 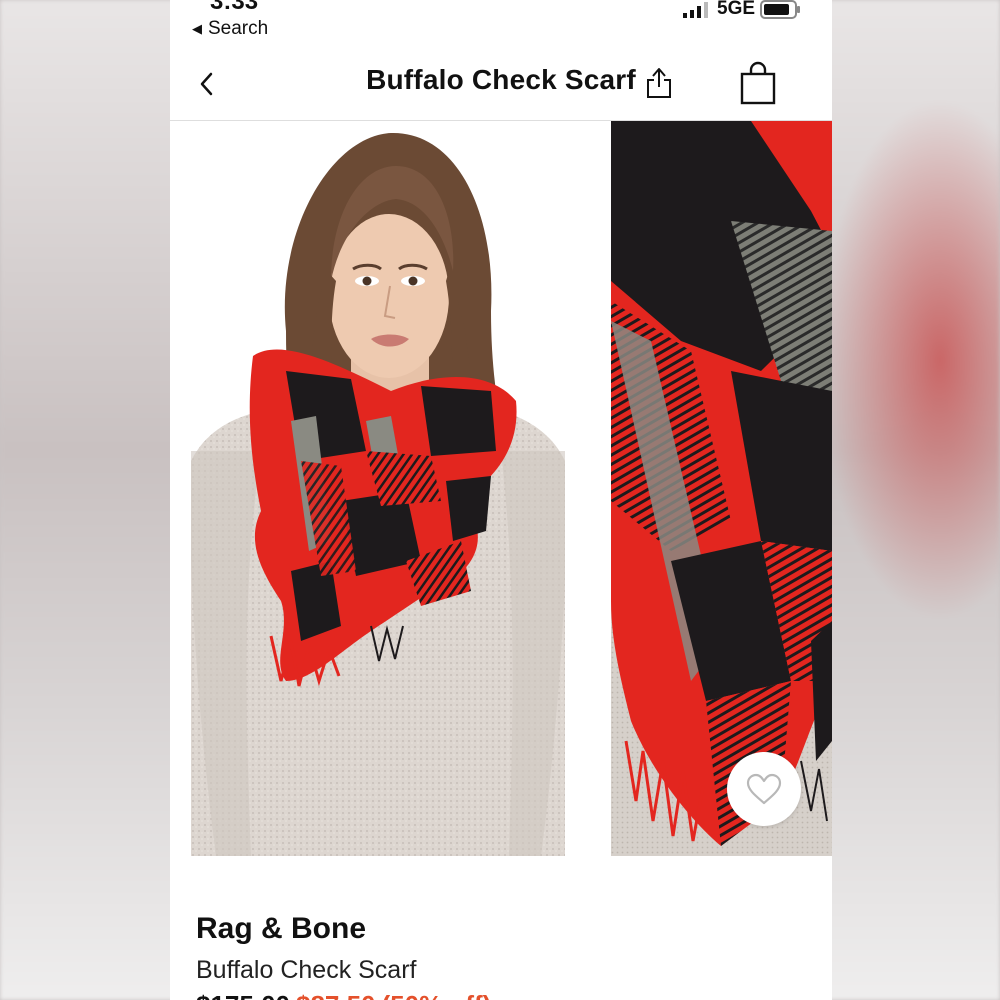 What do you see at coordinates (501, 79) in the screenshot?
I see `page-title: Buffalo Check Scarf` at bounding box center [501, 79].